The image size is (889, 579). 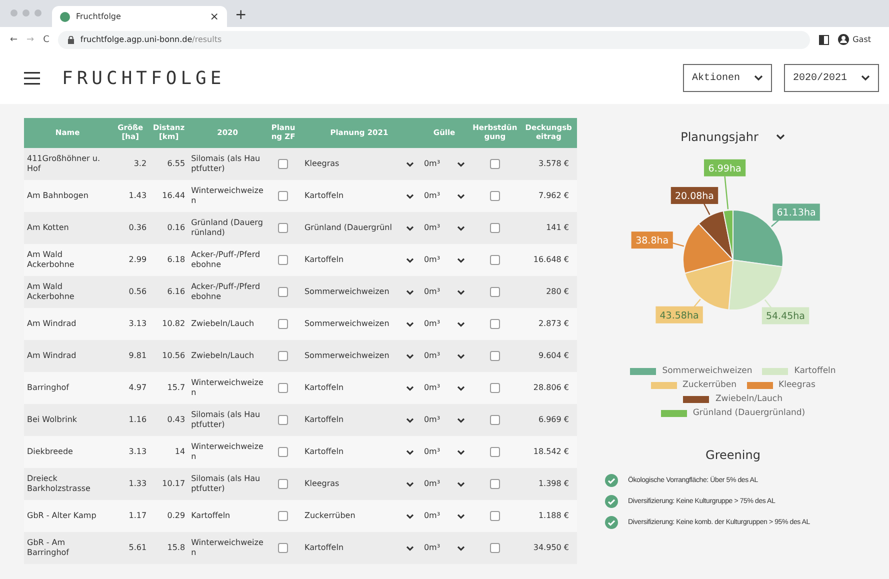 What do you see at coordinates (548, 452) in the screenshot?
I see `table-cell: 18.542 €` at bounding box center [548, 452].